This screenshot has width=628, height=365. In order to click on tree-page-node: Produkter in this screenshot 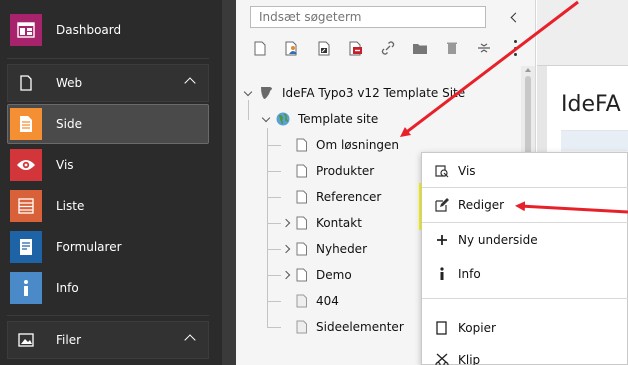, I will do `click(327, 171)`.